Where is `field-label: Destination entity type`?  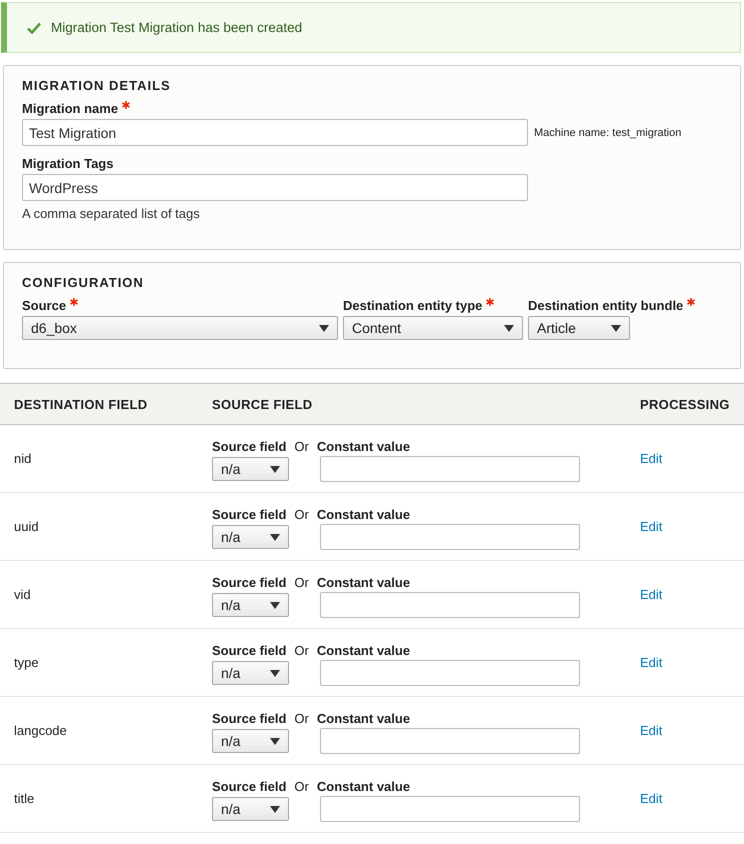
field-label: Destination entity type is located at coordinates (412, 305).